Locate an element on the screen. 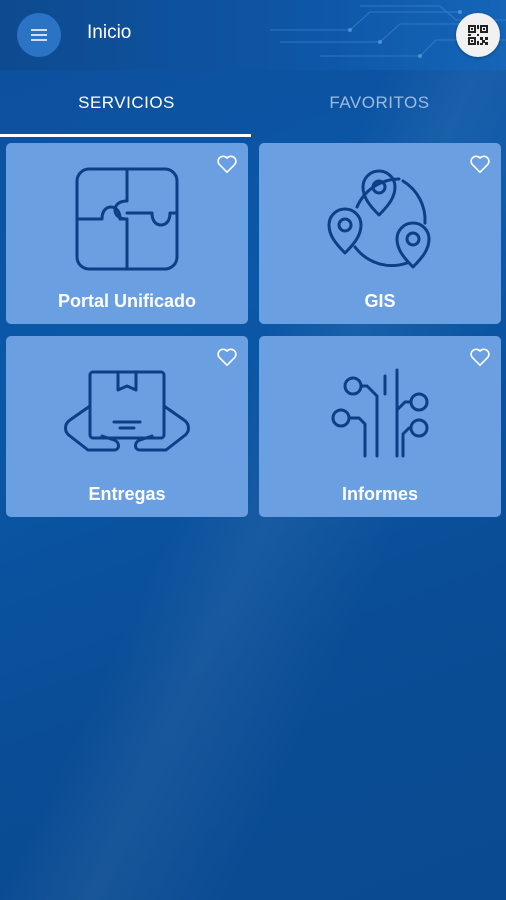 This screenshot has width=506, height=900. service-card-informes: Informes is located at coordinates (380, 426).